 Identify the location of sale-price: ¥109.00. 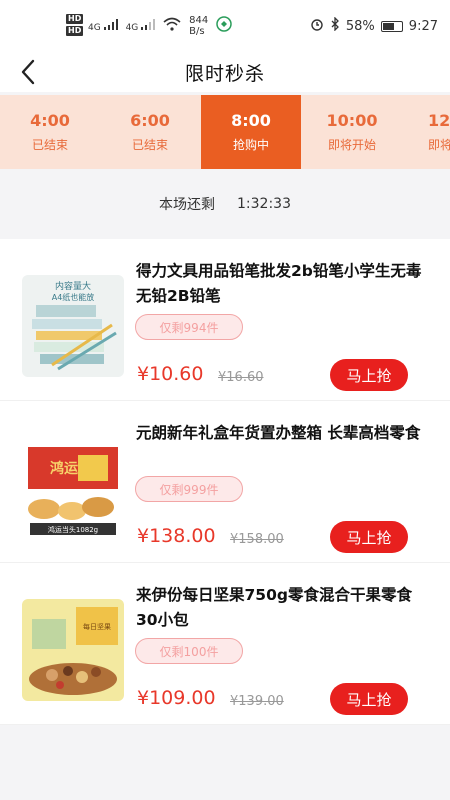
(176, 698).